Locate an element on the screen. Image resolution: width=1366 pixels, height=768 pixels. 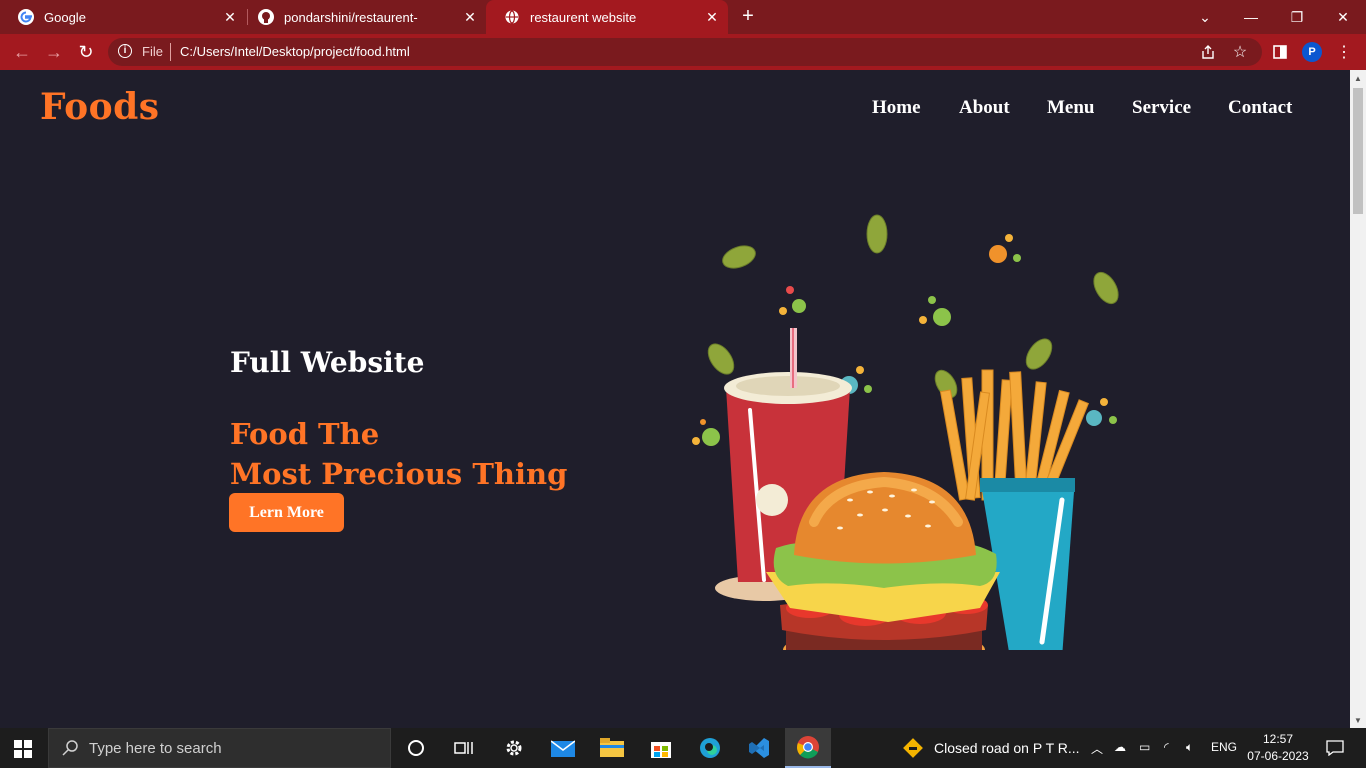
file-explorer-icon is located at coordinates (612, 748).